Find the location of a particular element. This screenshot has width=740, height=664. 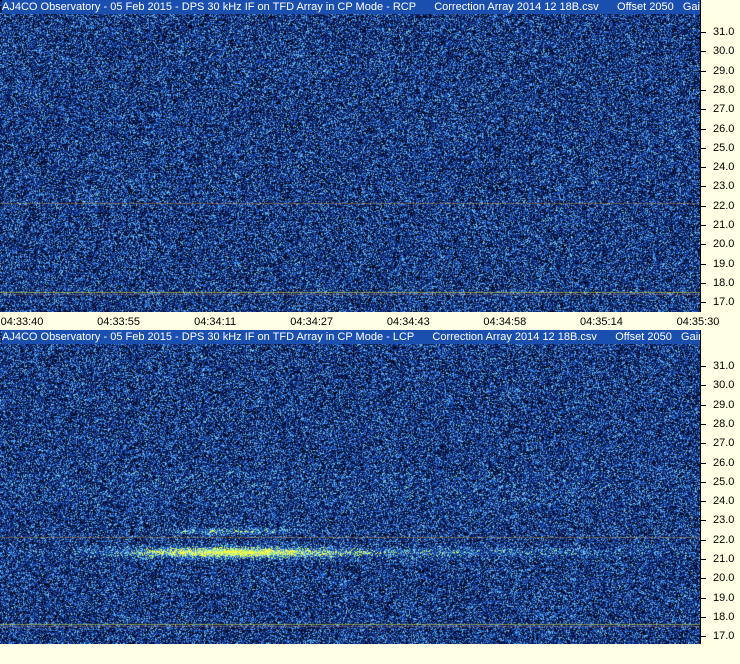

frequency-tick: 21.0 is located at coordinates (720, 559).